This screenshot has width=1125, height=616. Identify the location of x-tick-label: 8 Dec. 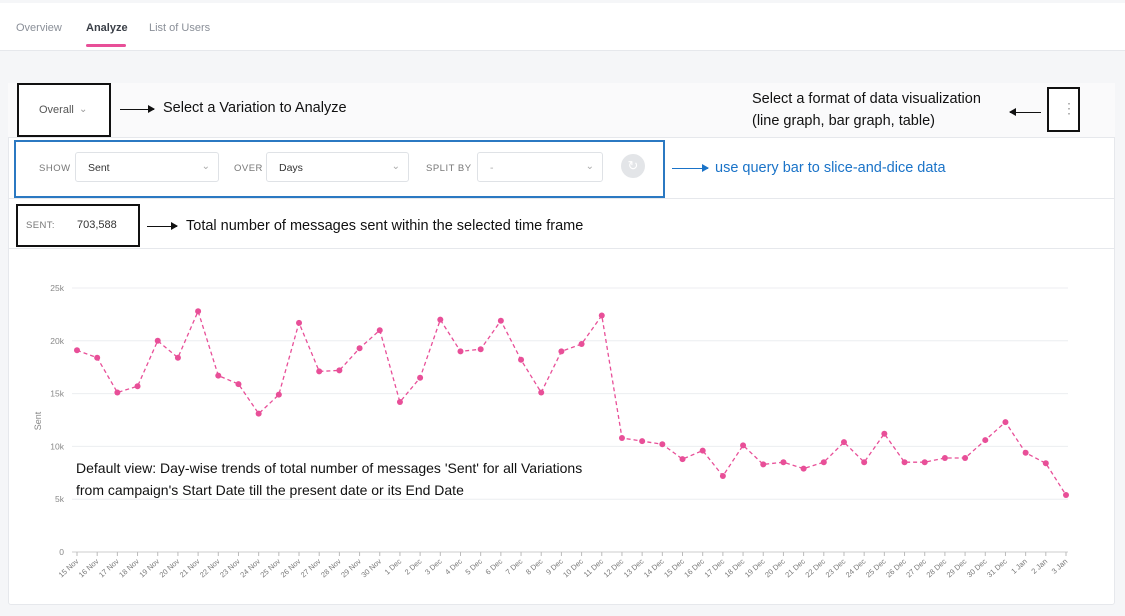
(534, 567).